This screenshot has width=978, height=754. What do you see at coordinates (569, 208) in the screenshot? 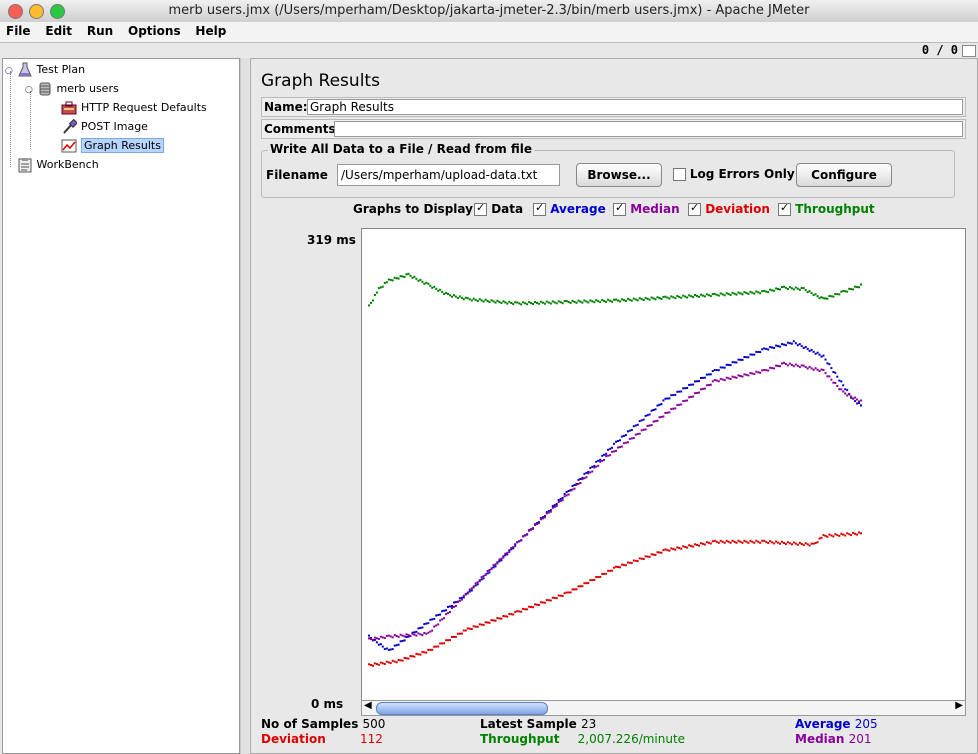
I see `toggle-average: Average` at bounding box center [569, 208].